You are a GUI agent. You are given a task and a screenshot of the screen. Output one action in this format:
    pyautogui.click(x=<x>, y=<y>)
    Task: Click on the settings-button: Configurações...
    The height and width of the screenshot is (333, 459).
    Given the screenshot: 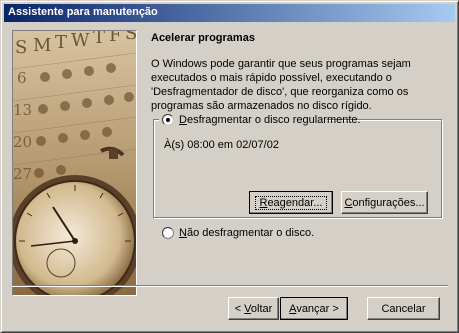 What is the action you would take?
    pyautogui.click(x=384, y=202)
    